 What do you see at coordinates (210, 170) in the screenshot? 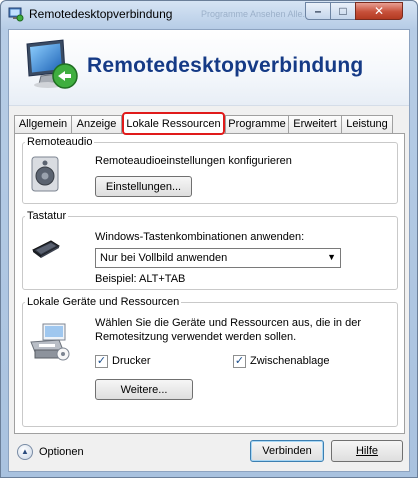
I see `group-remoteaudio: Remoteaudio` at bounding box center [210, 170].